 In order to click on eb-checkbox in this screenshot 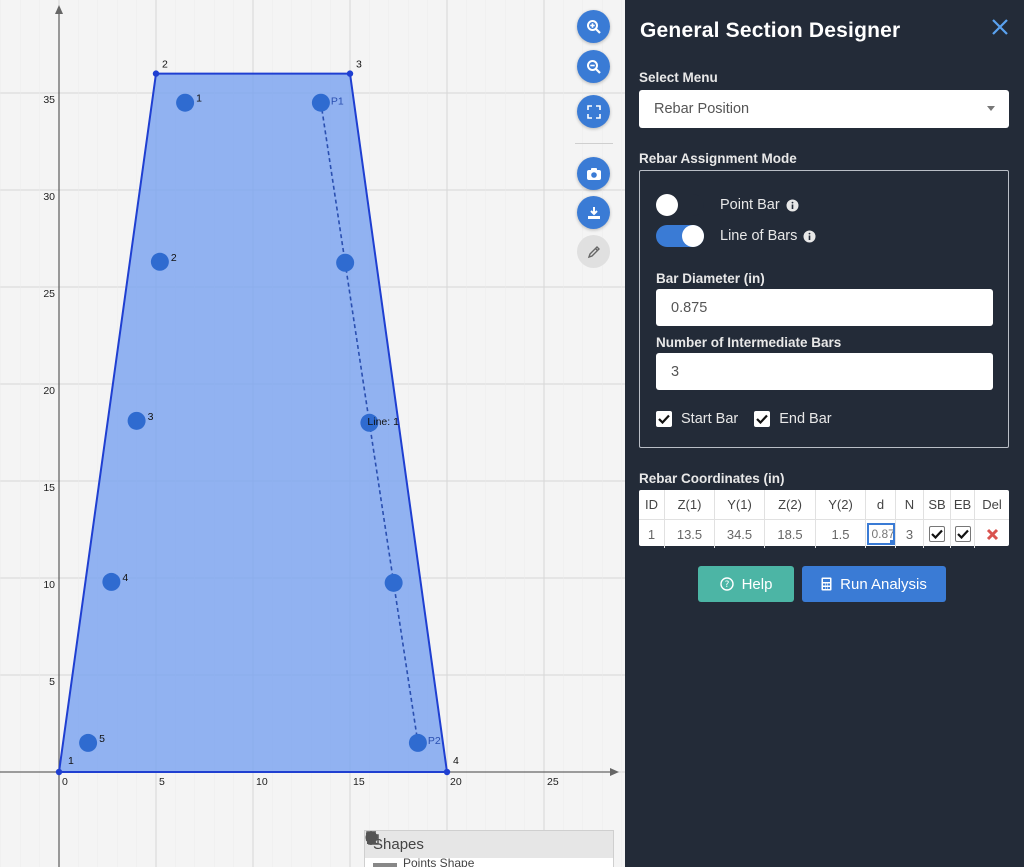, I will do `click(962, 534)`.